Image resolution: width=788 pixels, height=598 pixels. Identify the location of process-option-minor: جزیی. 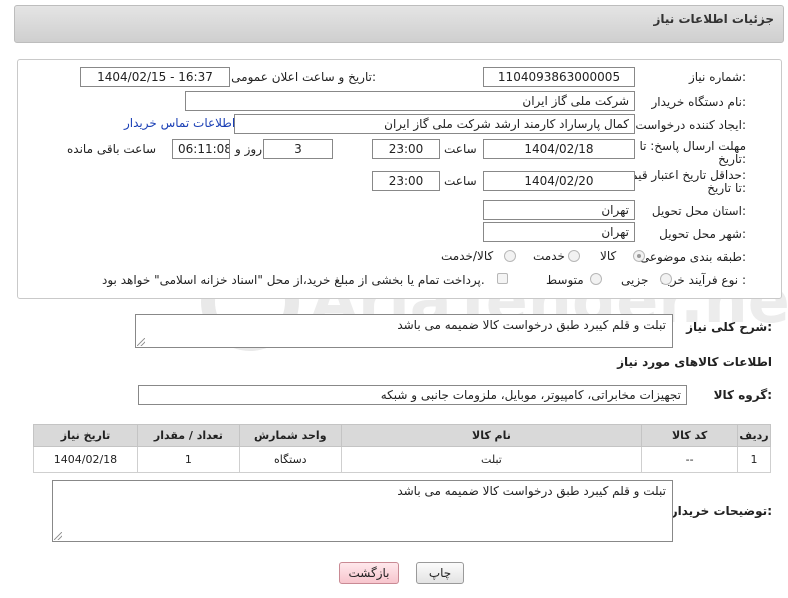
(635, 280).